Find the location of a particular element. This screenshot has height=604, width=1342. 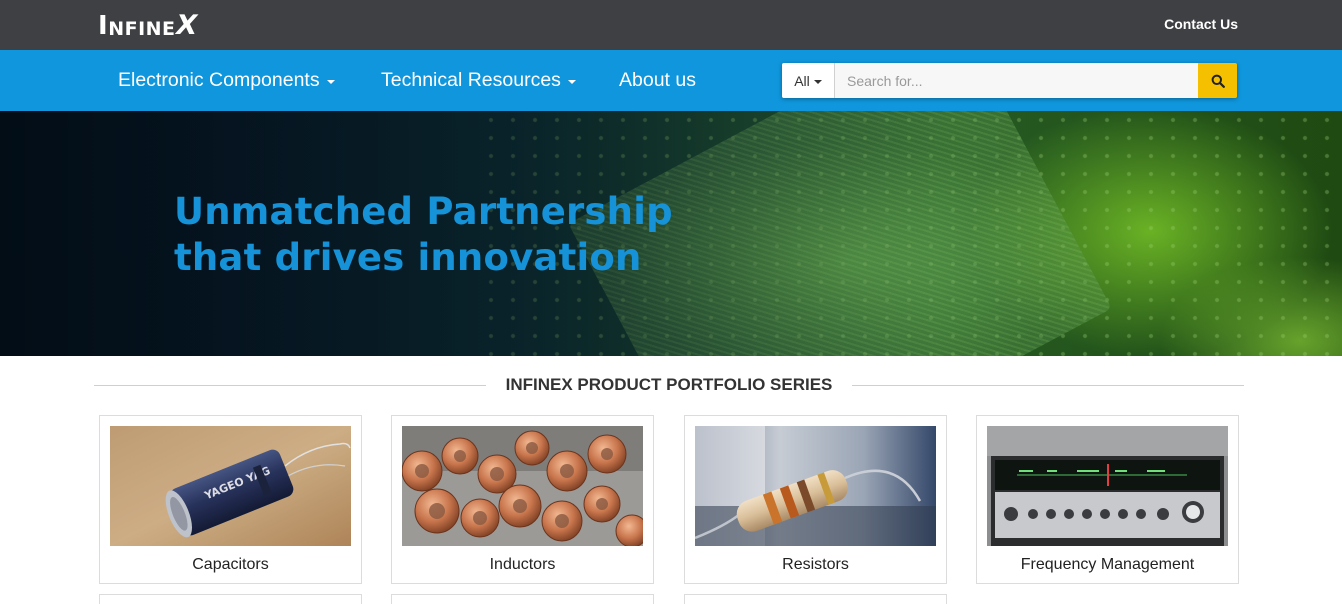

portfolio-title: INFINEX PRODUCT PORTFOLIO SERIES is located at coordinates (669, 384).